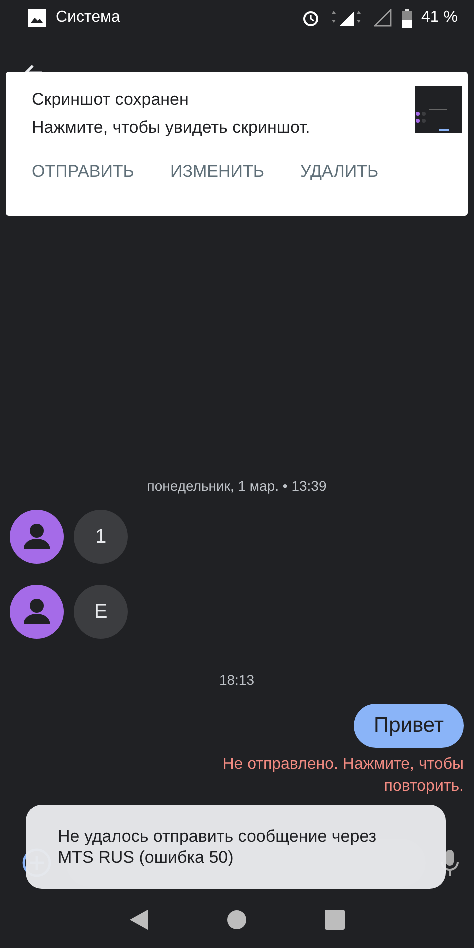 The height and width of the screenshot is (948, 474). Describe the element at coordinates (218, 847) in the screenshot. I see `snackbar-text: Не удалось отправить сообщение через MTS RUS (ошибка 50)` at that location.